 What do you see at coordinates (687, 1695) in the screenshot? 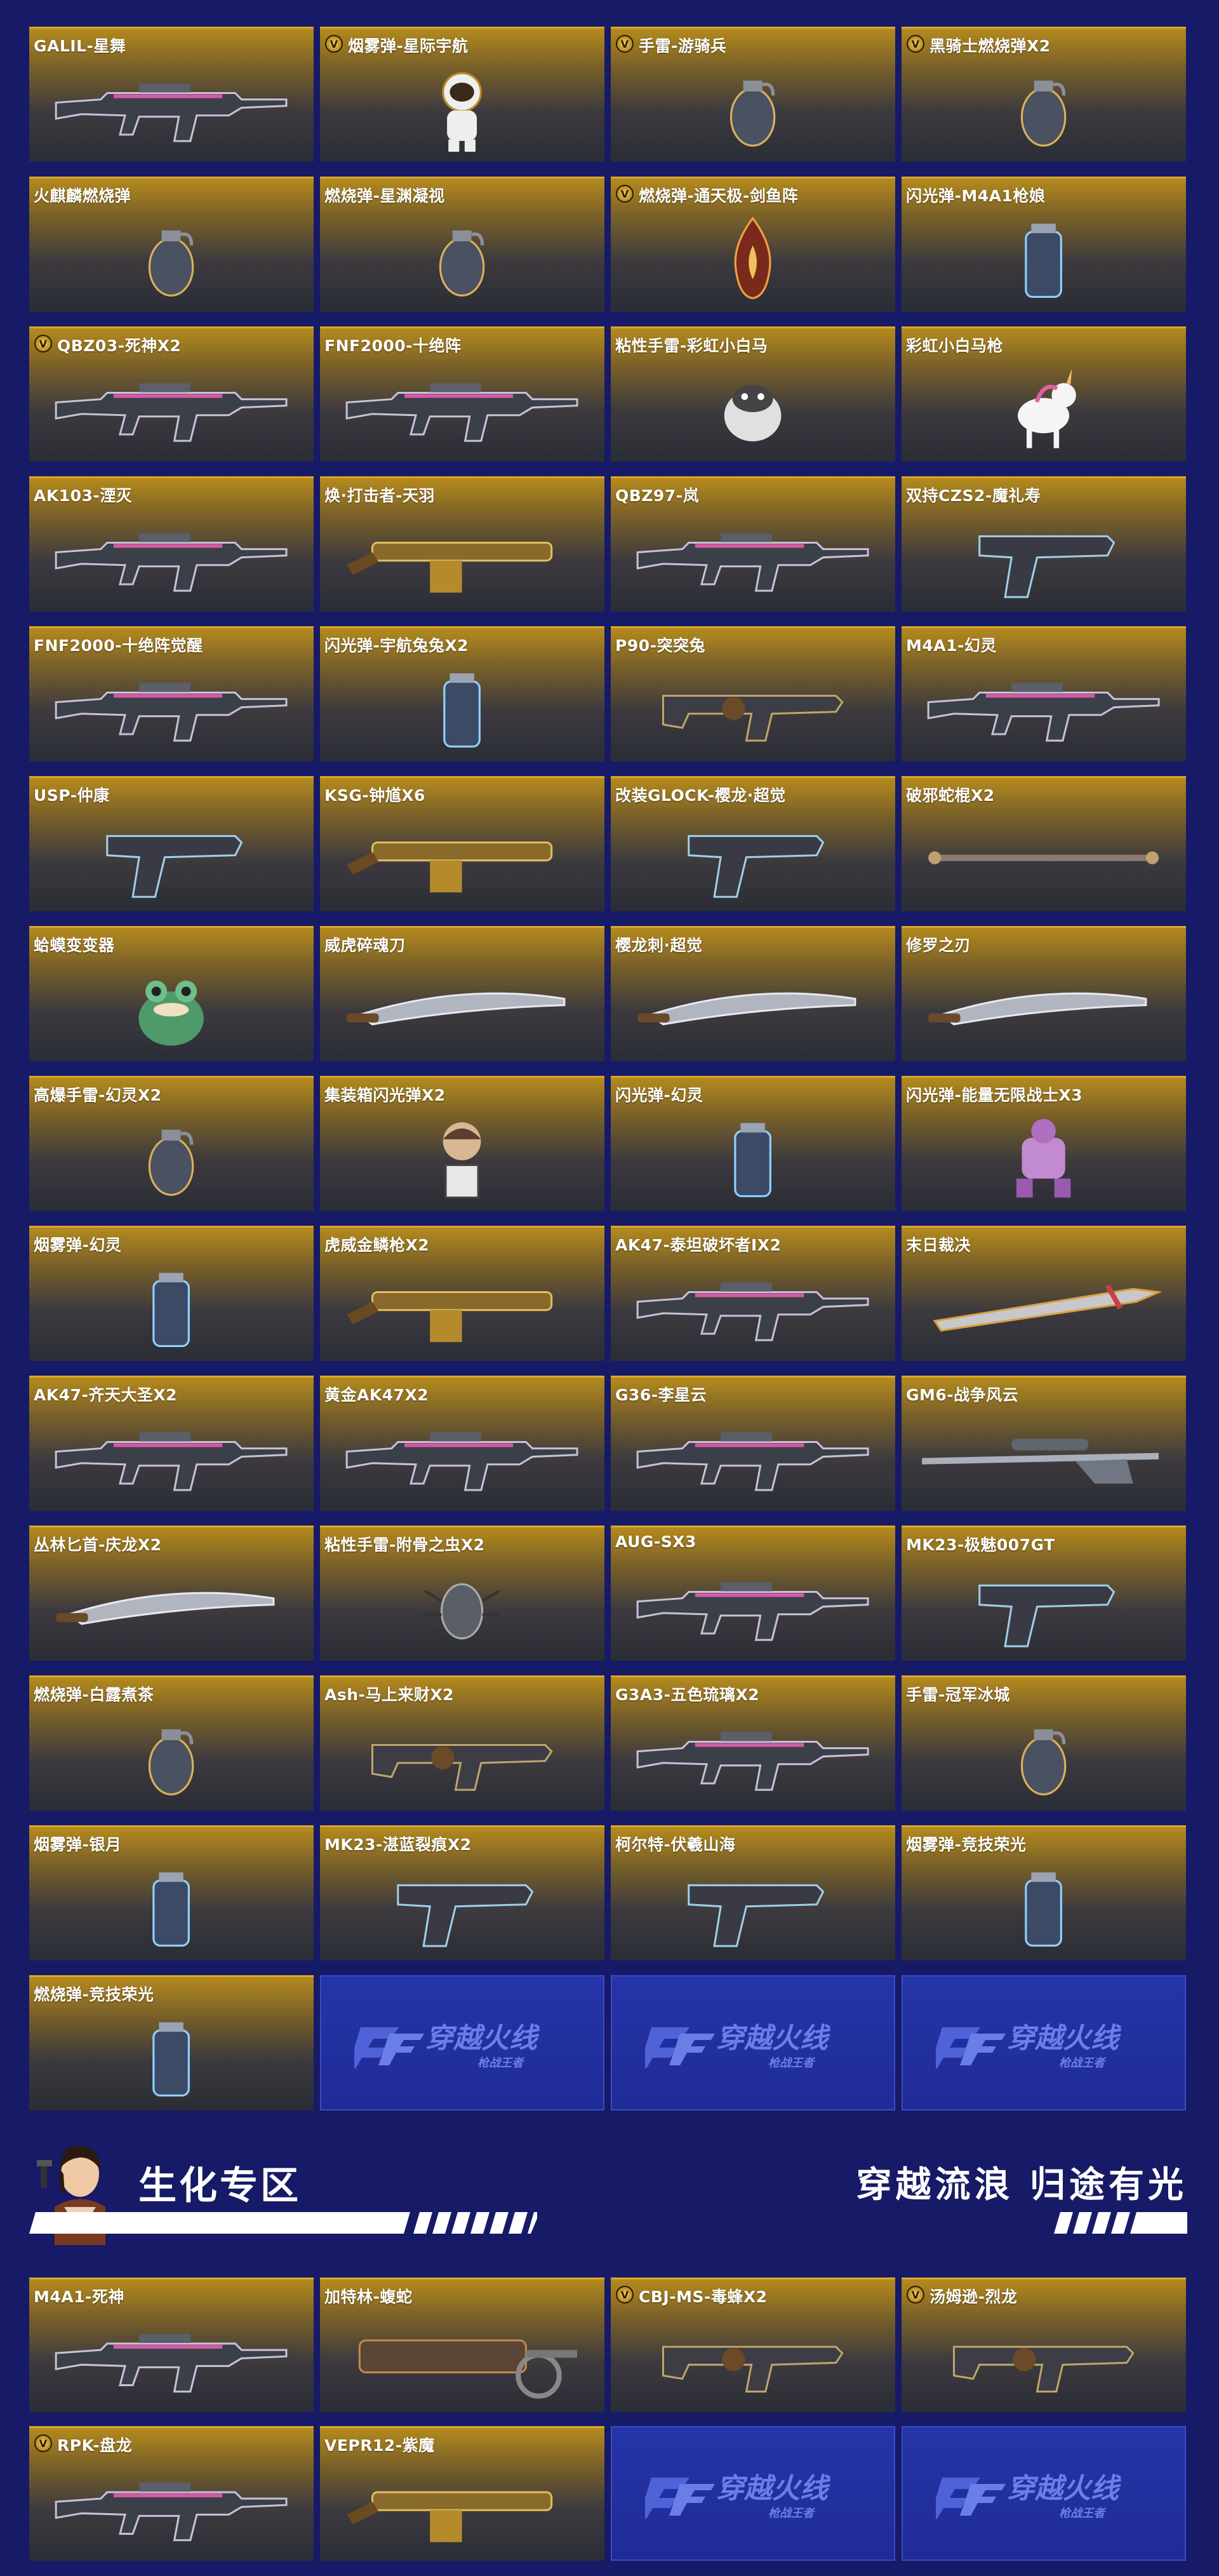
I see `item-name: G3A3-五色琉璃X2` at bounding box center [687, 1695].